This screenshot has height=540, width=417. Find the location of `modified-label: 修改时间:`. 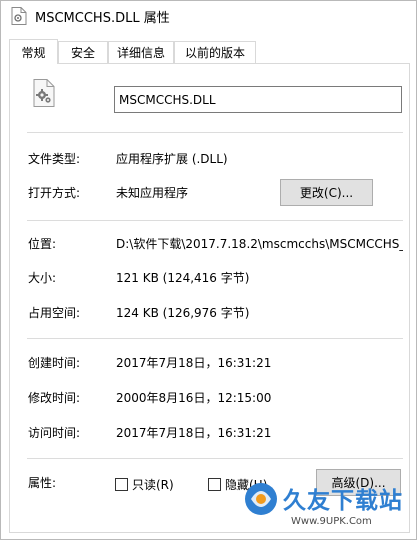

modified-label: 修改时间: is located at coordinates (54, 398).